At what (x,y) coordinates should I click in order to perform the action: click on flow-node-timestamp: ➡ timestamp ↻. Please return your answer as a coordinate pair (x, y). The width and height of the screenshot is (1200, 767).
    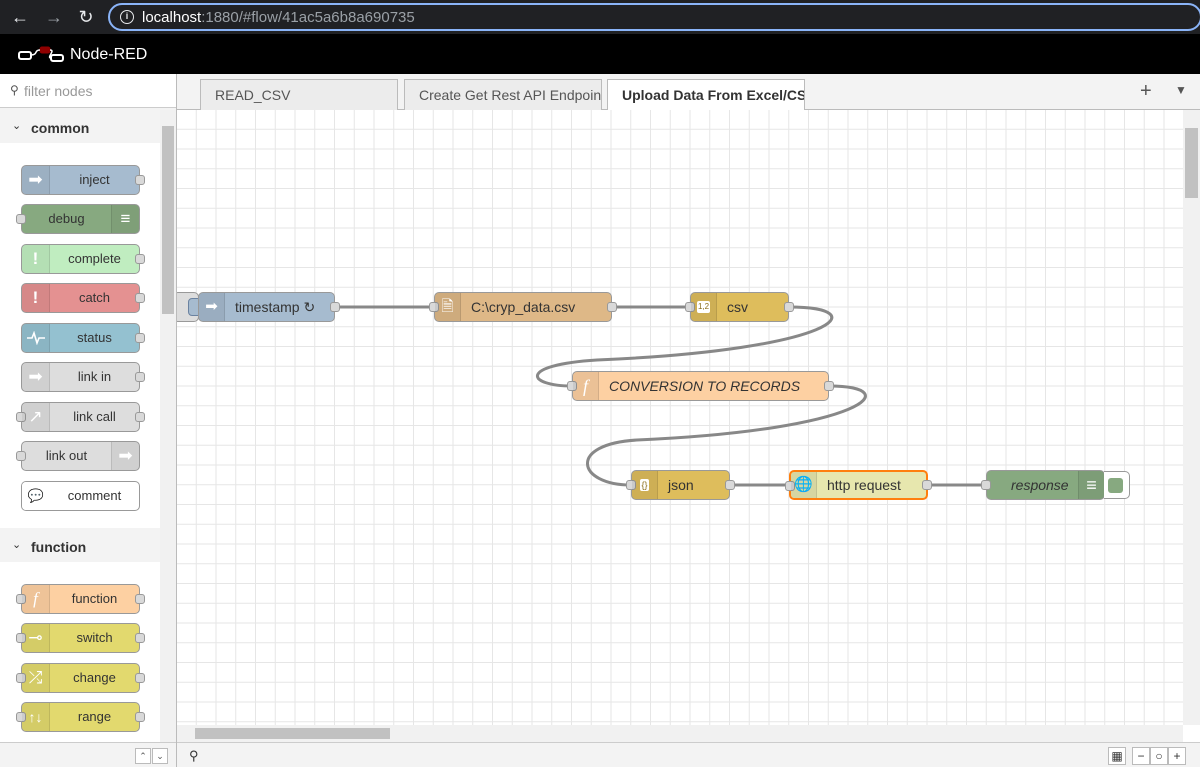
    Looking at the image, I should click on (269, 307).